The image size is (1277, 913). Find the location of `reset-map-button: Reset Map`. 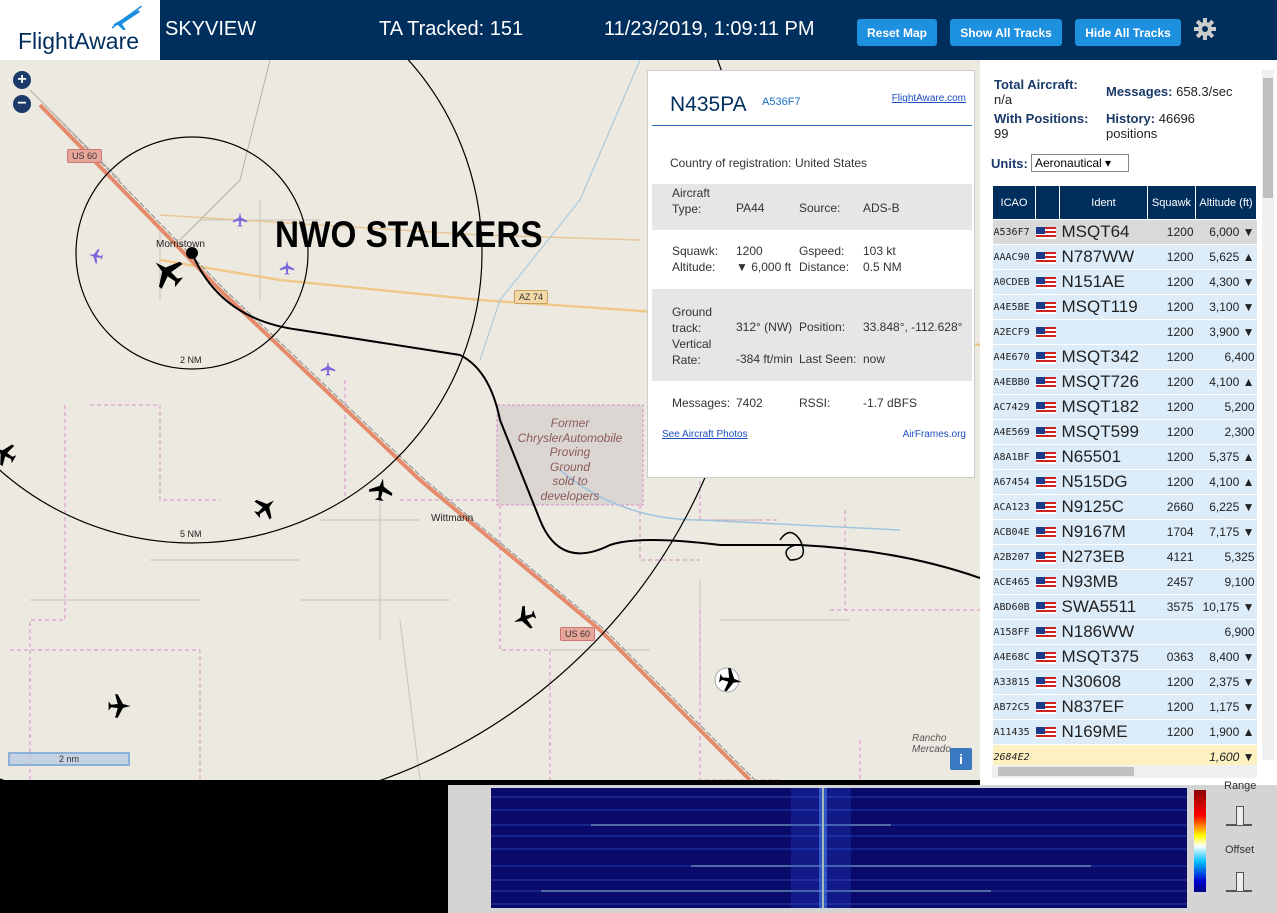

reset-map-button: Reset Map is located at coordinates (897, 32).